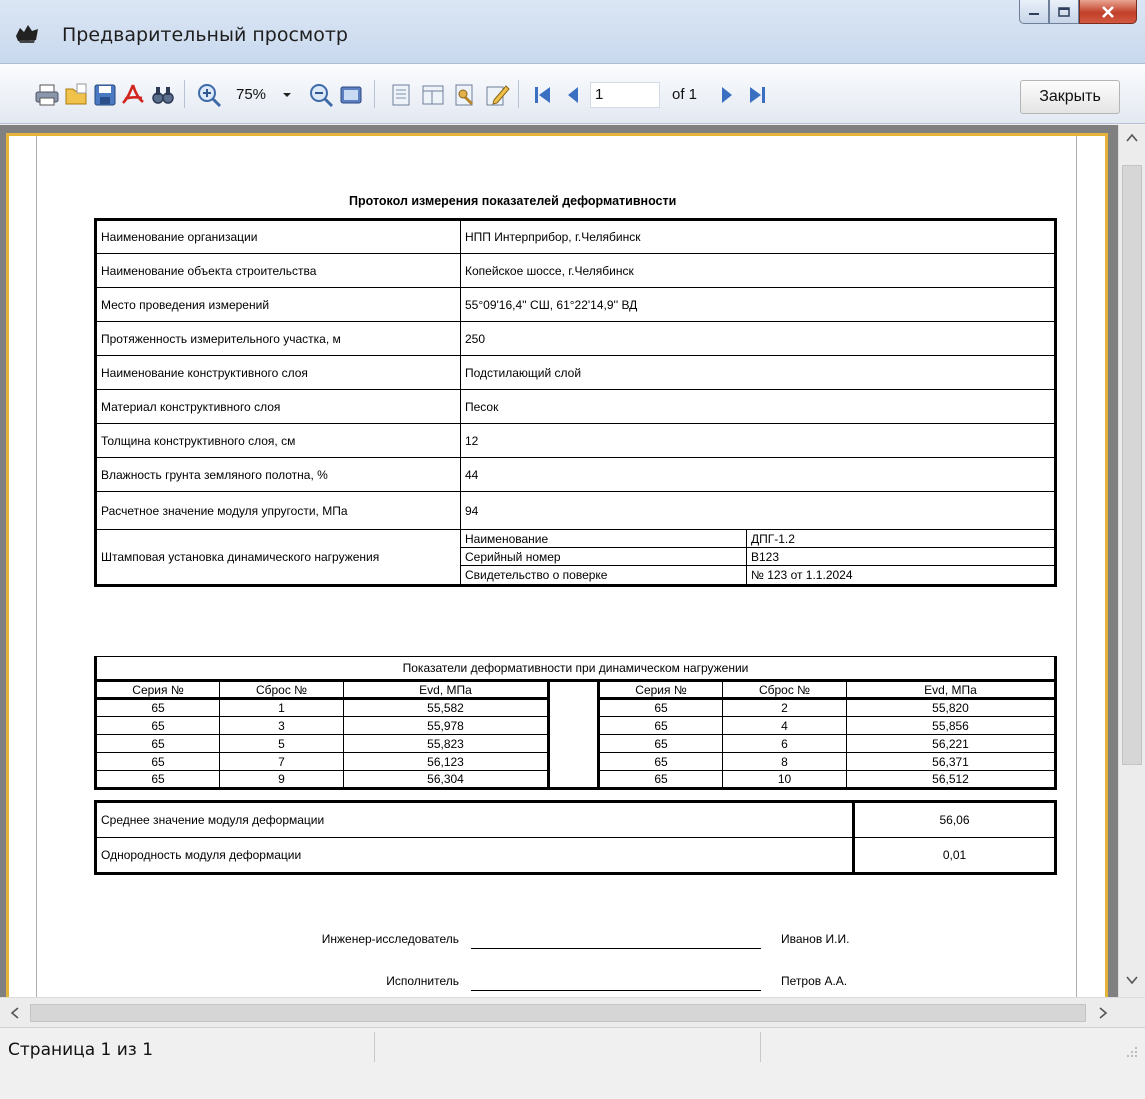 The height and width of the screenshot is (1099, 1145). What do you see at coordinates (1103, 1013) in the screenshot?
I see `scroll-right-icon` at bounding box center [1103, 1013].